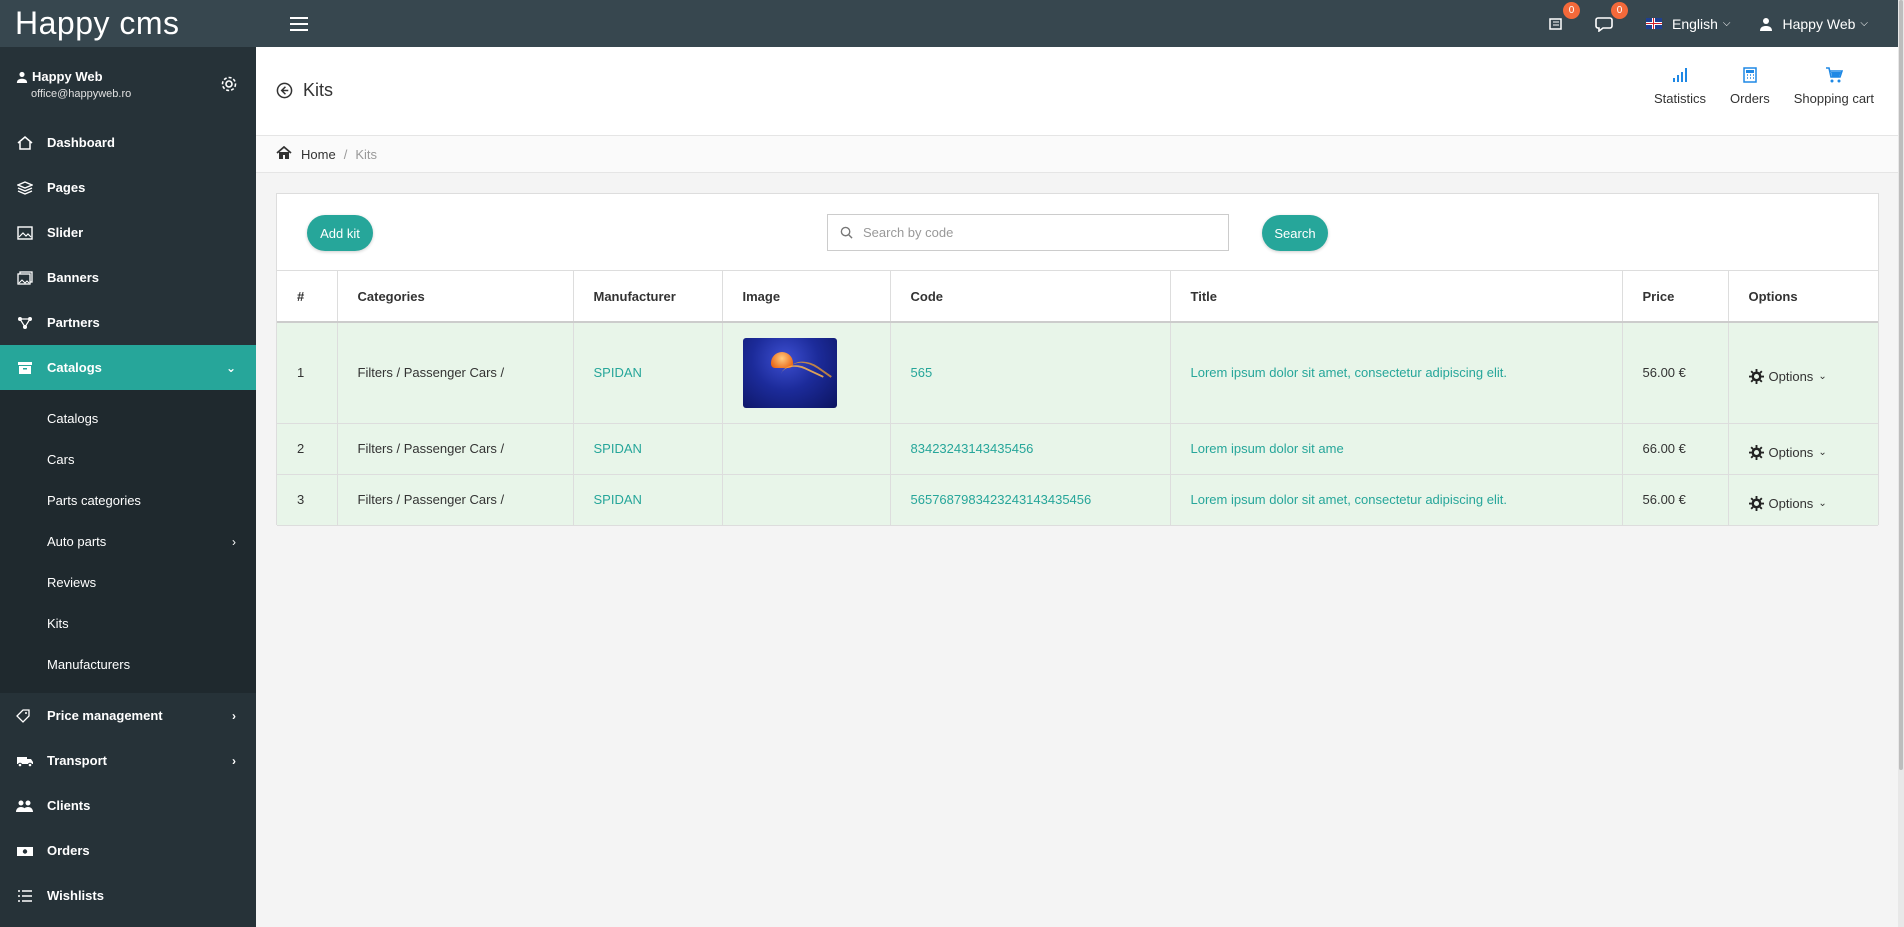 This screenshot has width=1904, height=927. Describe the element at coordinates (128, 582) in the screenshot. I see `submenu-item-reviews: Reviews` at that location.